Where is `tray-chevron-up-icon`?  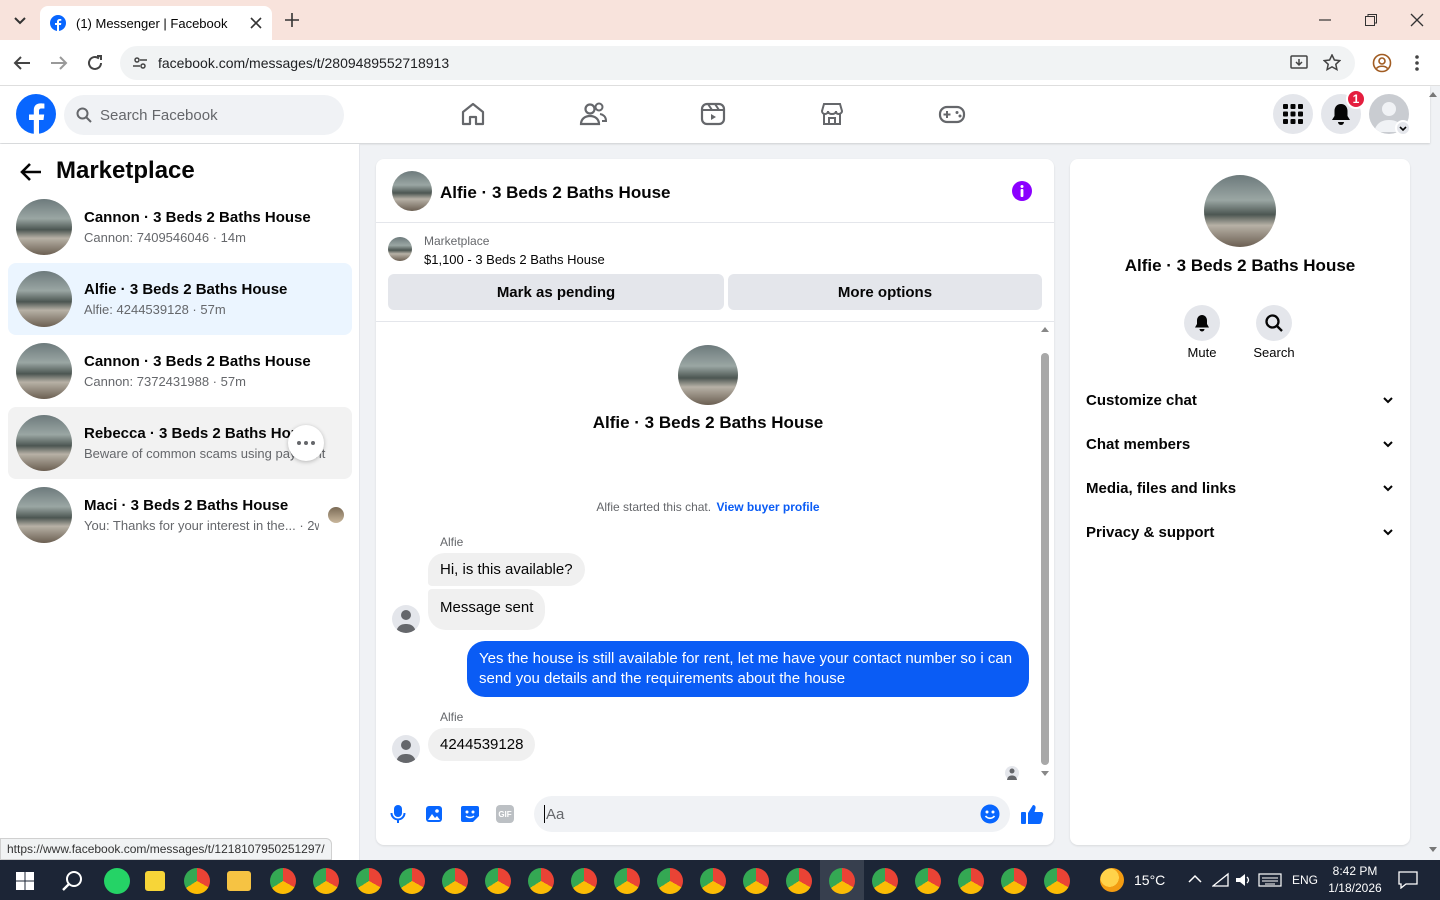 tray-chevron-up-icon is located at coordinates (1195, 879).